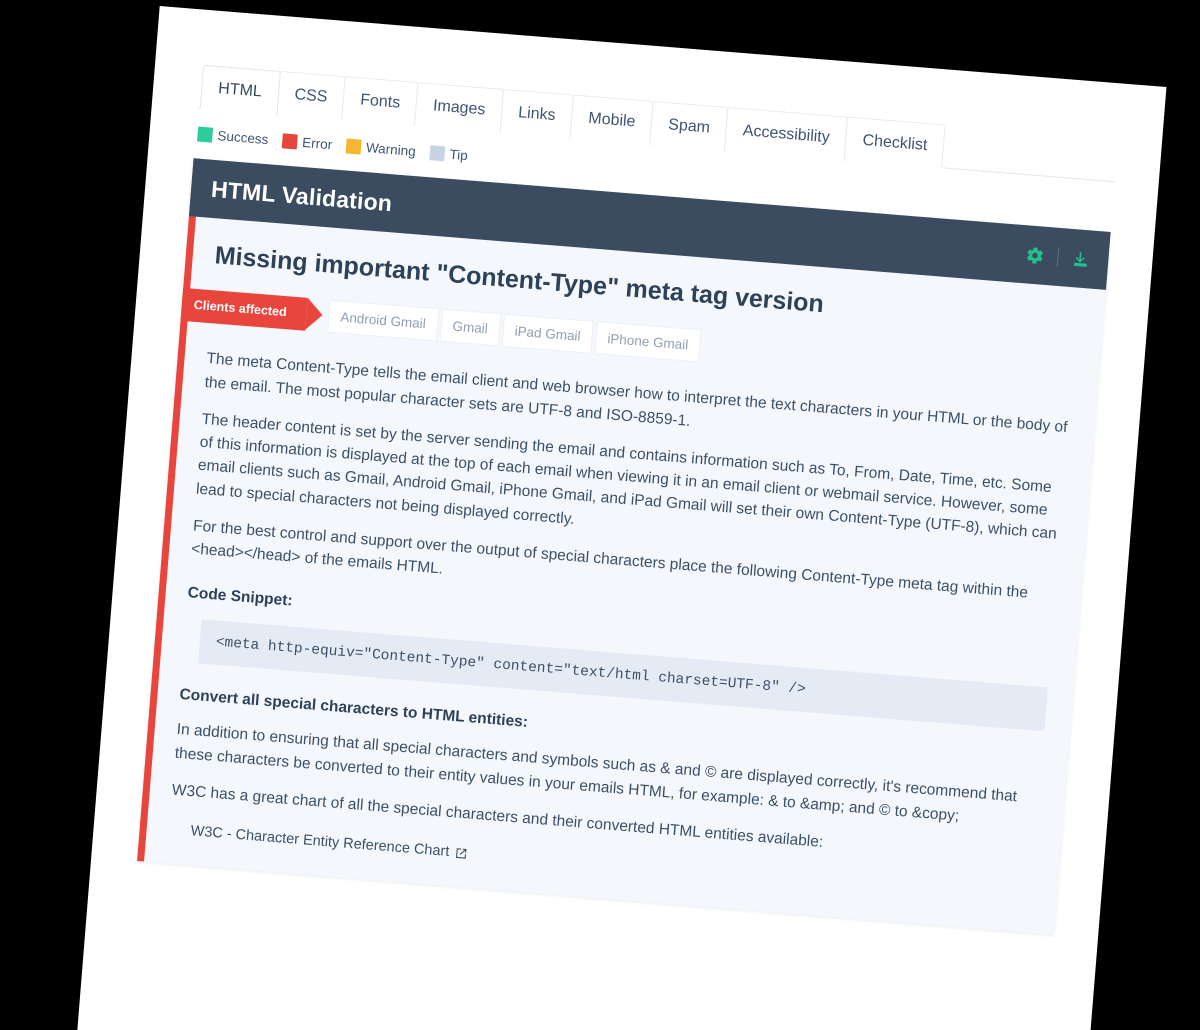 Image resolution: width=1200 pixels, height=1030 pixels. I want to click on legend-item-tip: Tip, so click(449, 153).